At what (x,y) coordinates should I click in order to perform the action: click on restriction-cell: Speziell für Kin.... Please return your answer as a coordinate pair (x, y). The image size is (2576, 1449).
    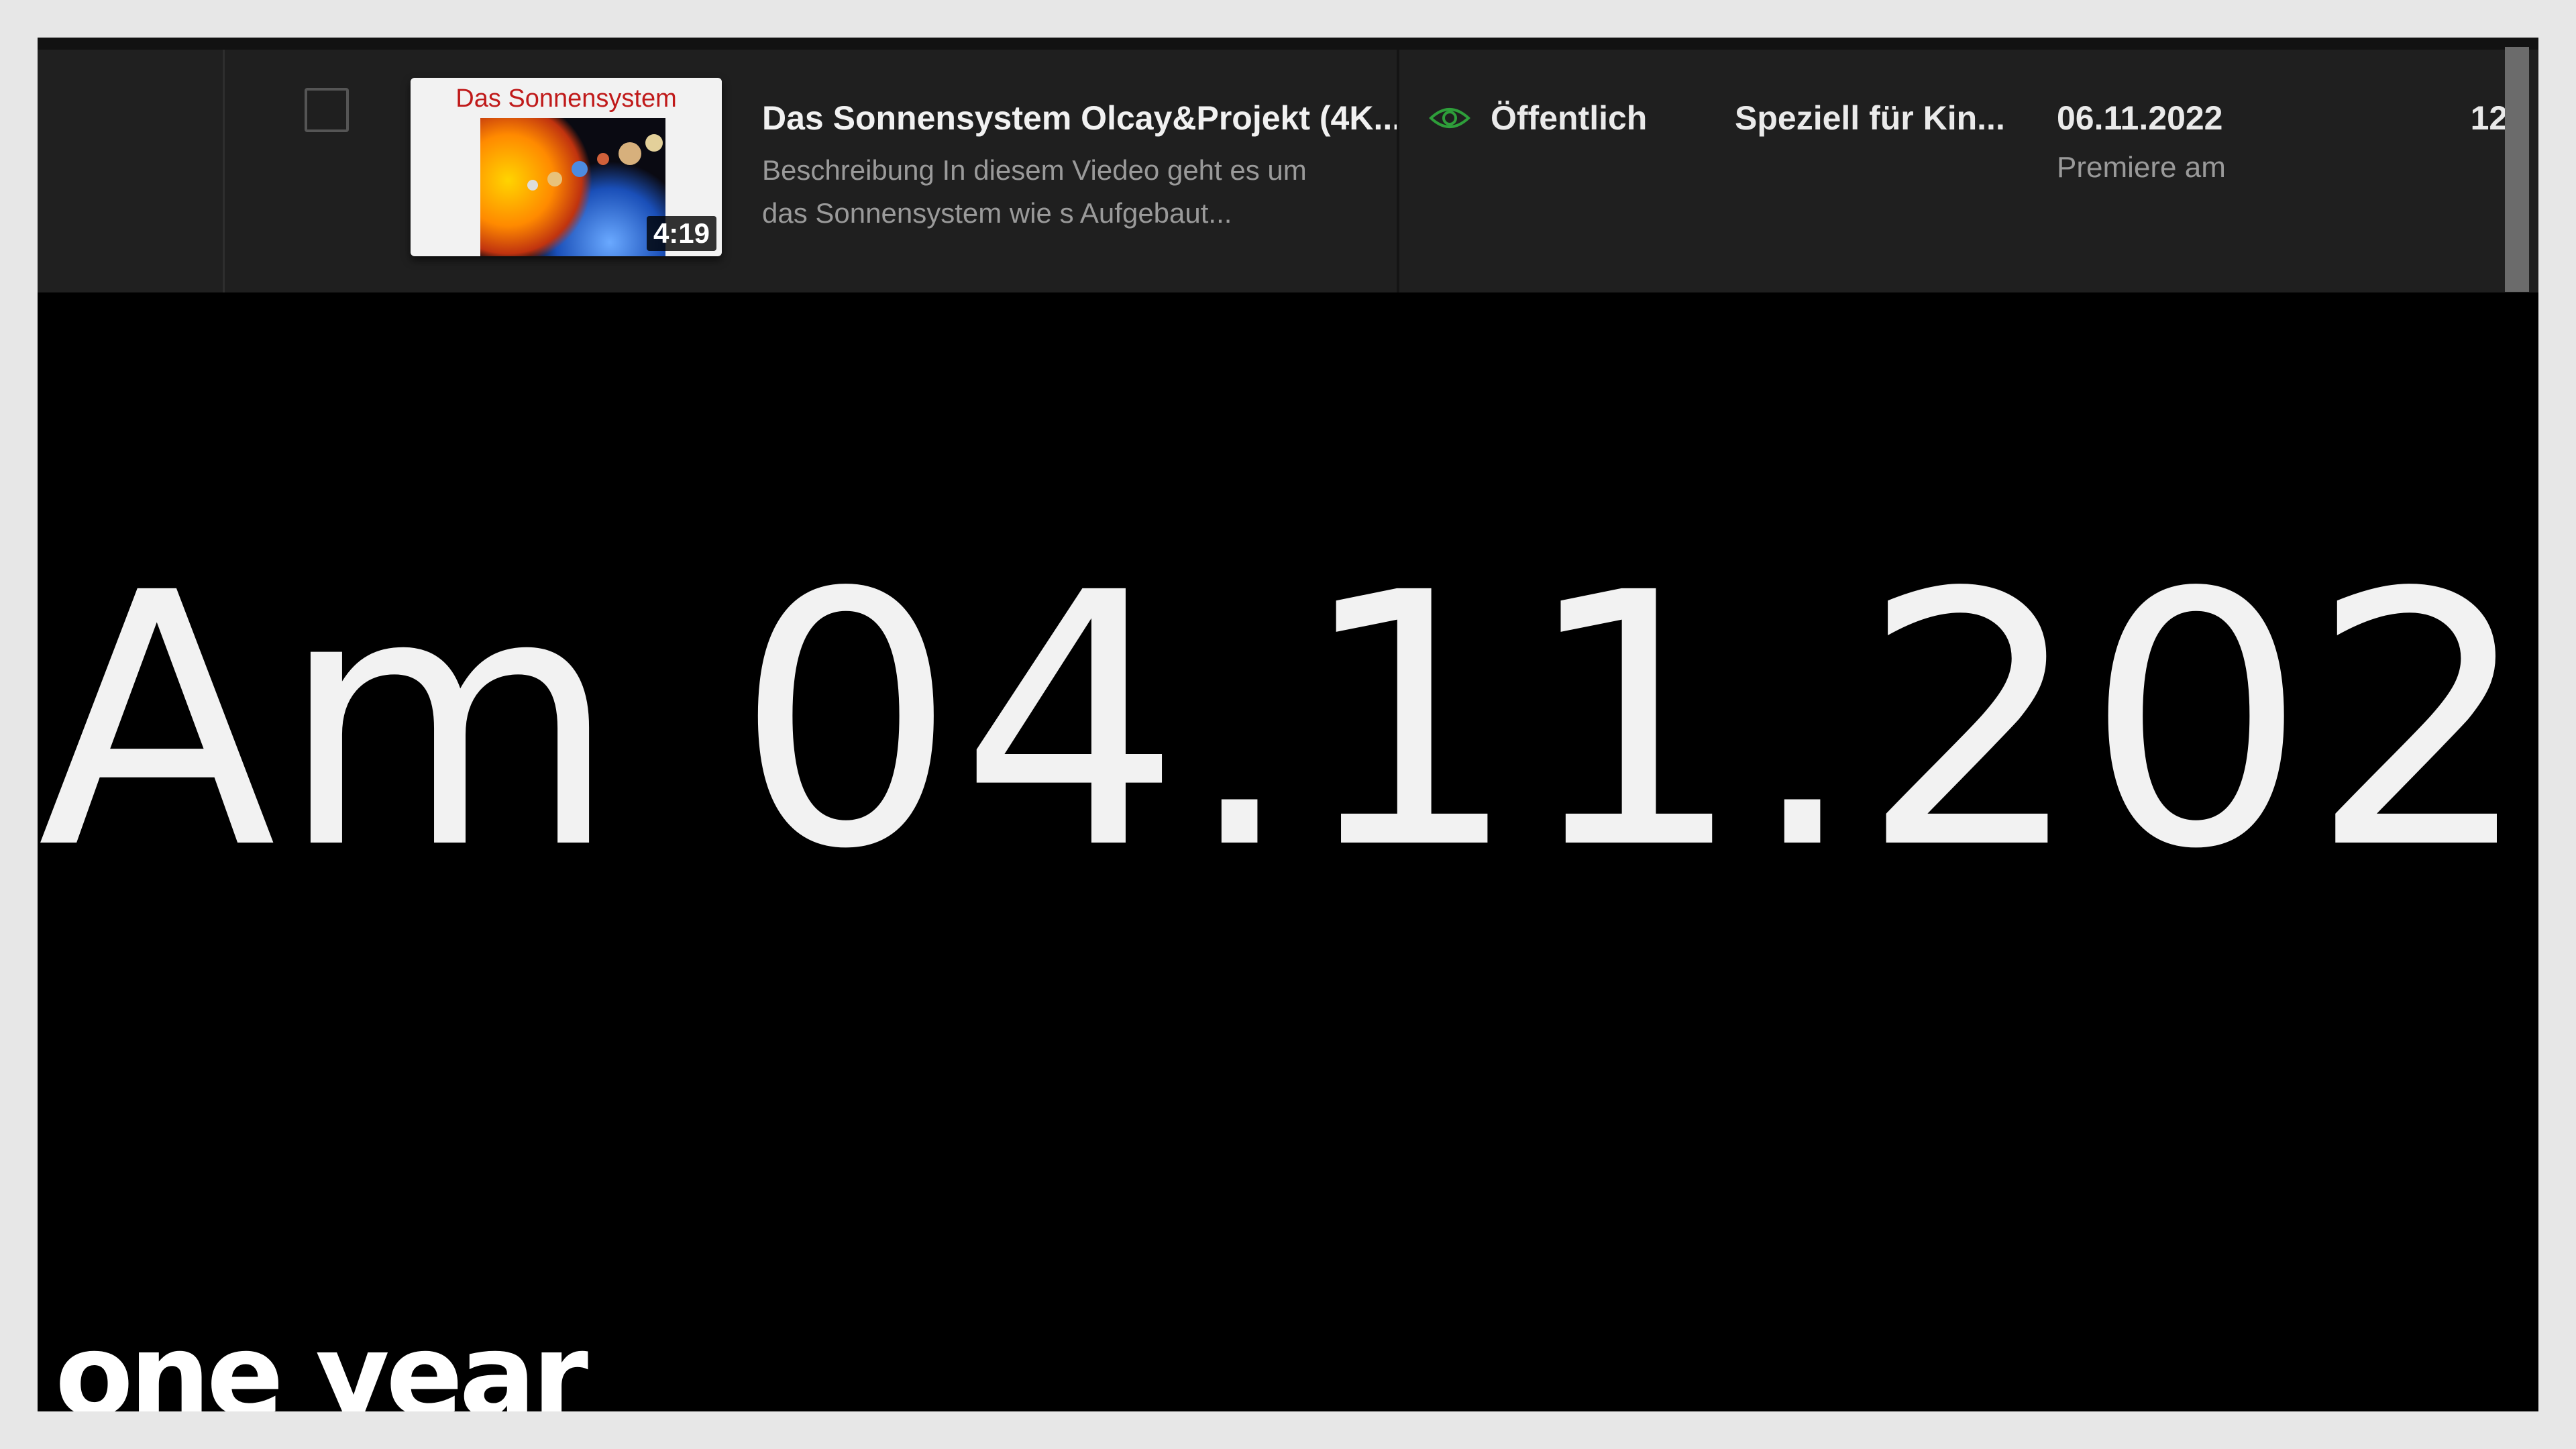
    Looking at the image, I should click on (1870, 118).